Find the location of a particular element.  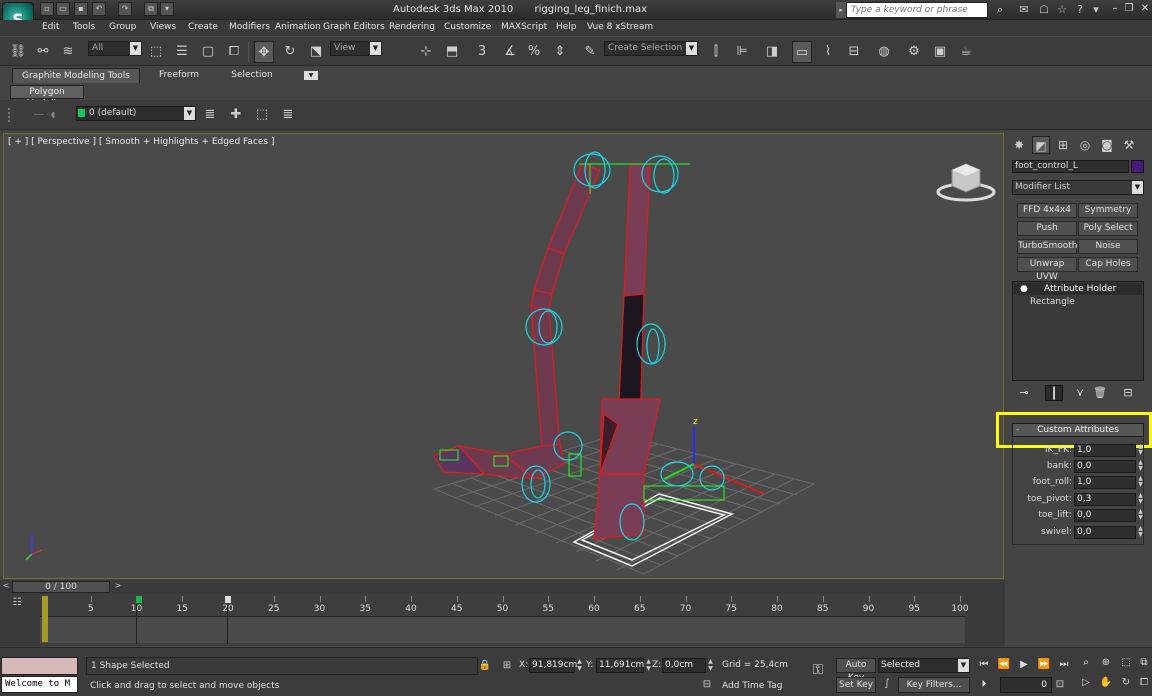

selection-filter-dropdown: All ▼ is located at coordinates (115, 48).